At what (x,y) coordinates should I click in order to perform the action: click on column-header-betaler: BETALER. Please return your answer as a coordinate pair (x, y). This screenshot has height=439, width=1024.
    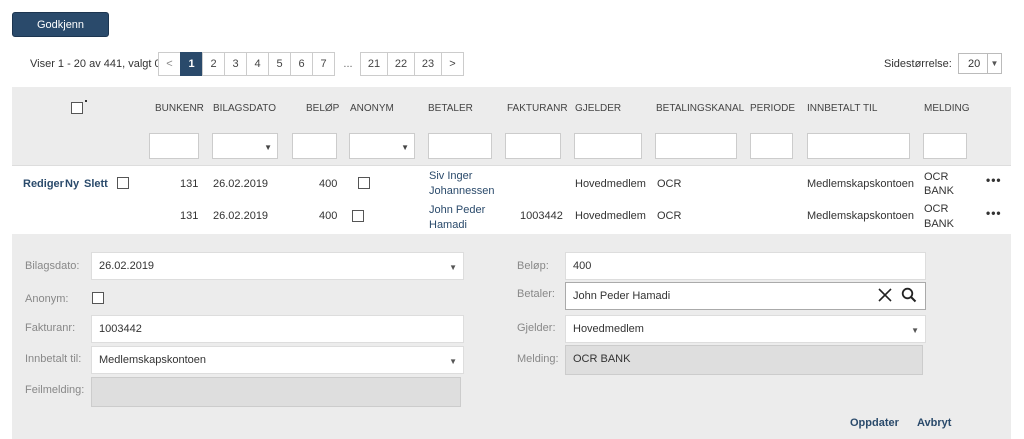
    Looking at the image, I should click on (450, 108).